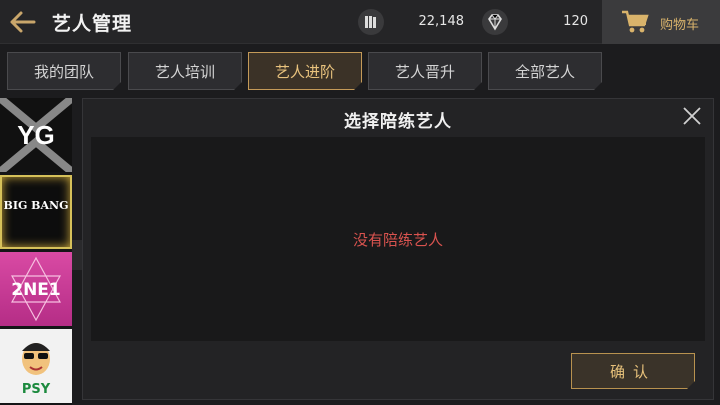 The width and height of the screenshot is (720, 405). I want to click on svg-text: YG, so click(36, 135).